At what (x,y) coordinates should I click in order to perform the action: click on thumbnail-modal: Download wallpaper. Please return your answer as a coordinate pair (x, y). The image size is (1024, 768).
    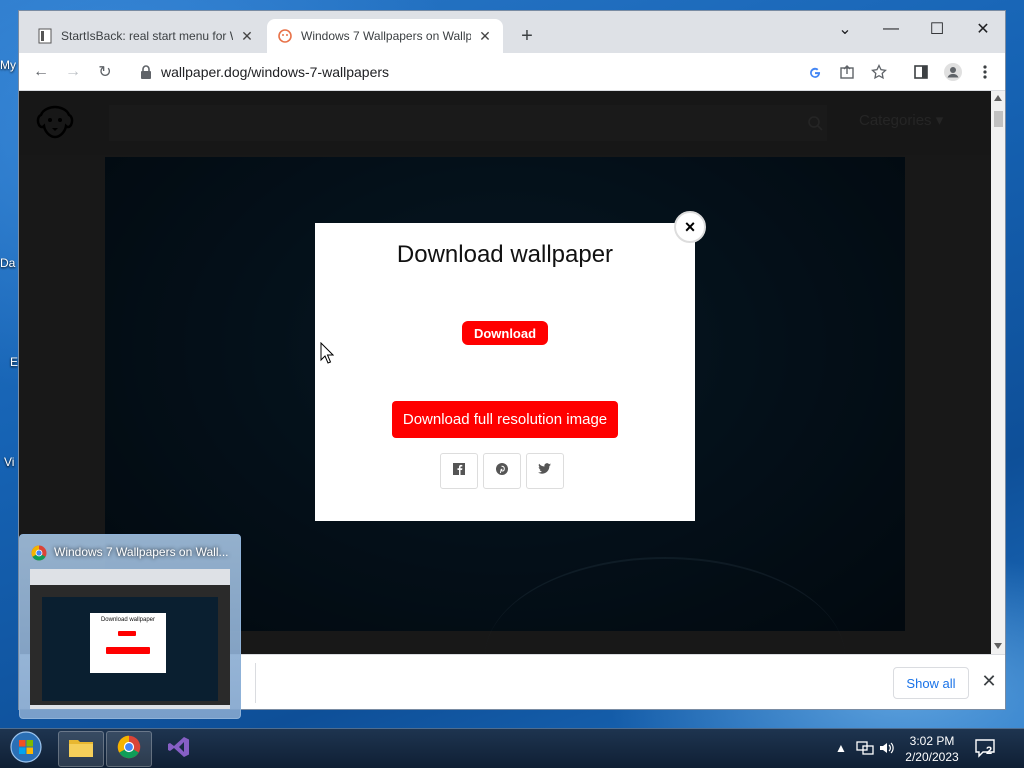
    Looking at the image, I should click on (128, 643).